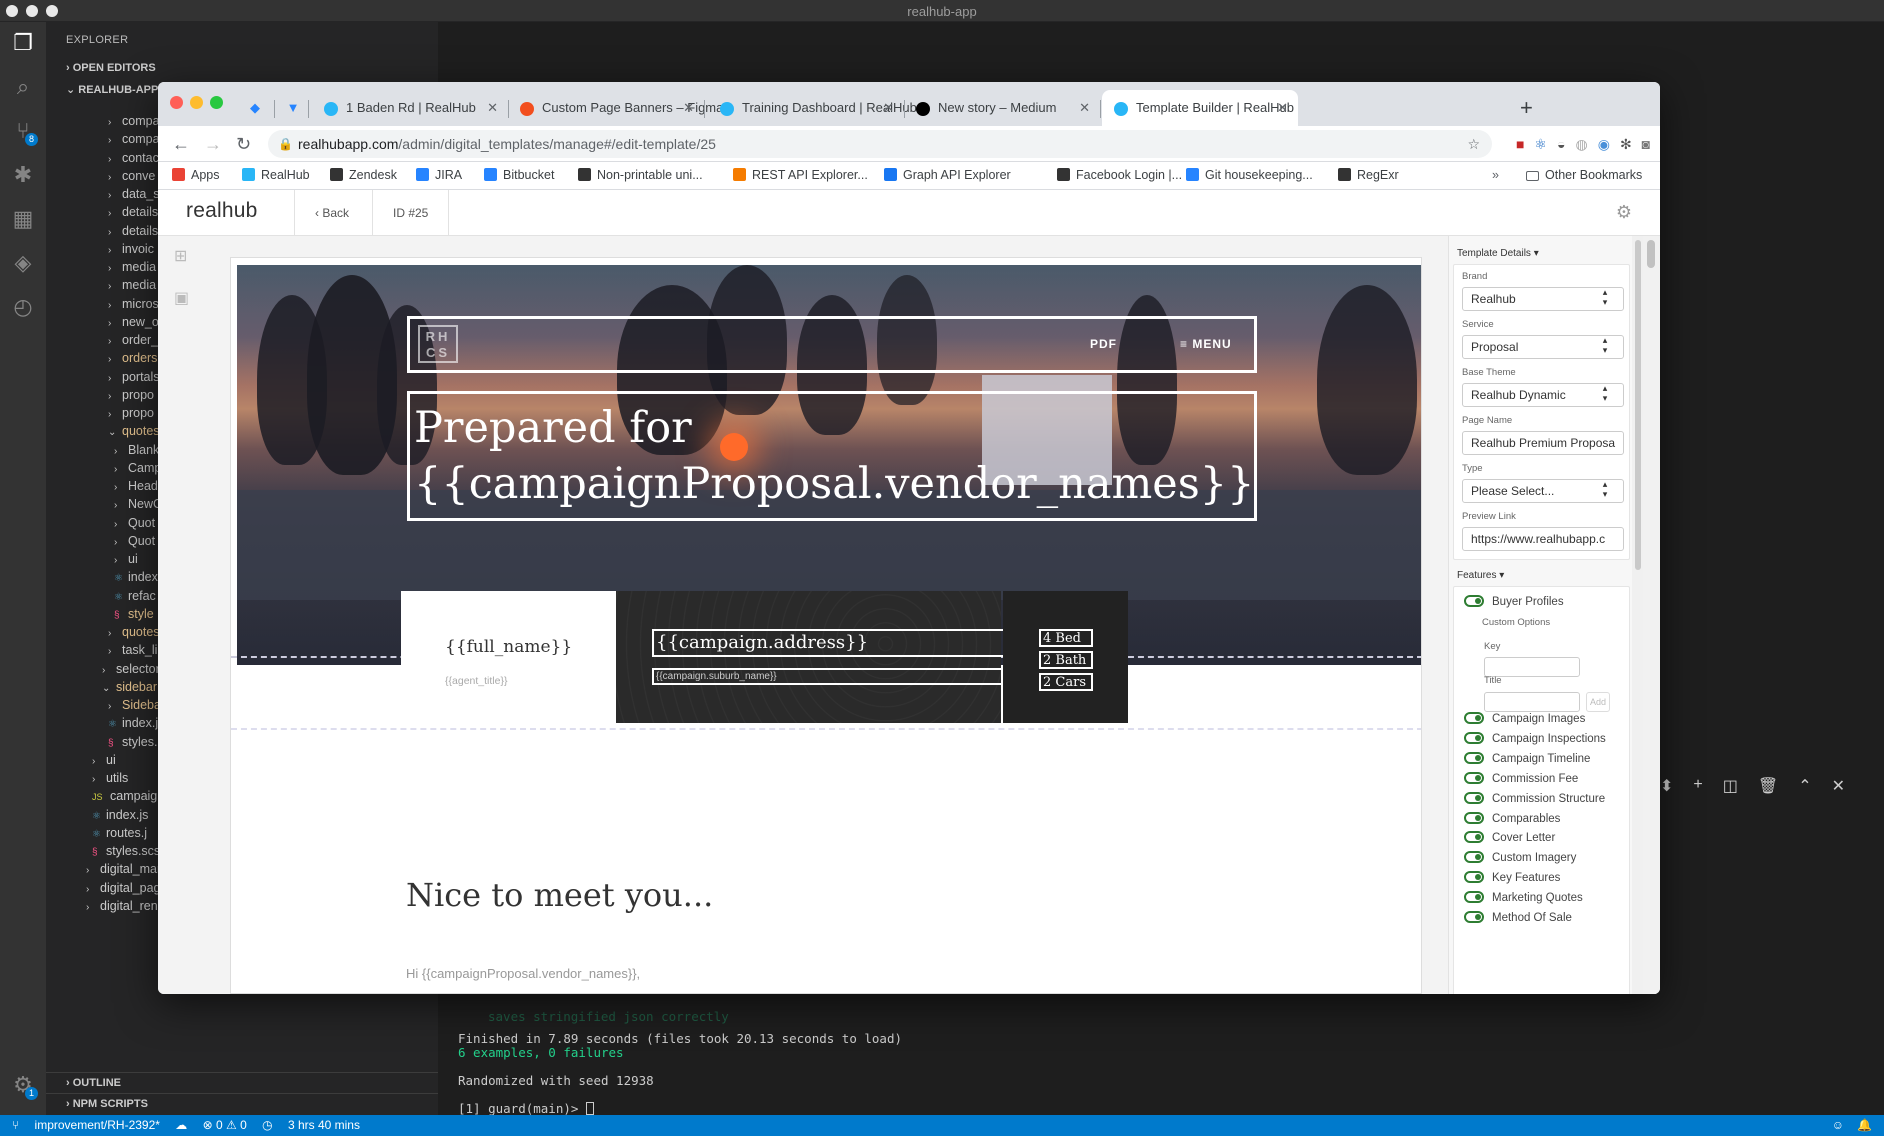 This screenshot has height=1136, width=1884. What do you see at coordinates (1495, 175) in the screenshot?
I see `more-bookmarks-chevron-icon: »` at bounding box center [1495, 175].